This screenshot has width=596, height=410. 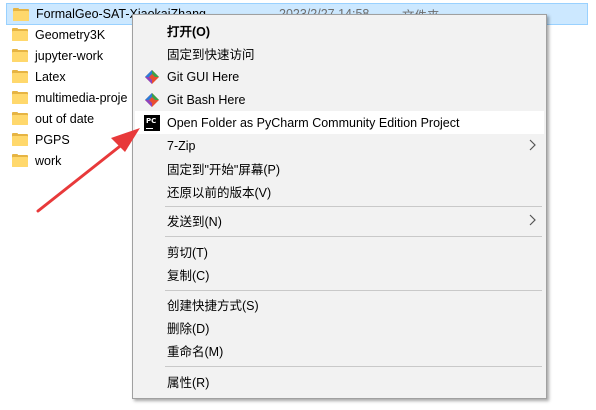 What do you see at coordinates (188, 276) in the screenshot?
I see `menu-label: 复制(C)` at bounding box center [188, 276].